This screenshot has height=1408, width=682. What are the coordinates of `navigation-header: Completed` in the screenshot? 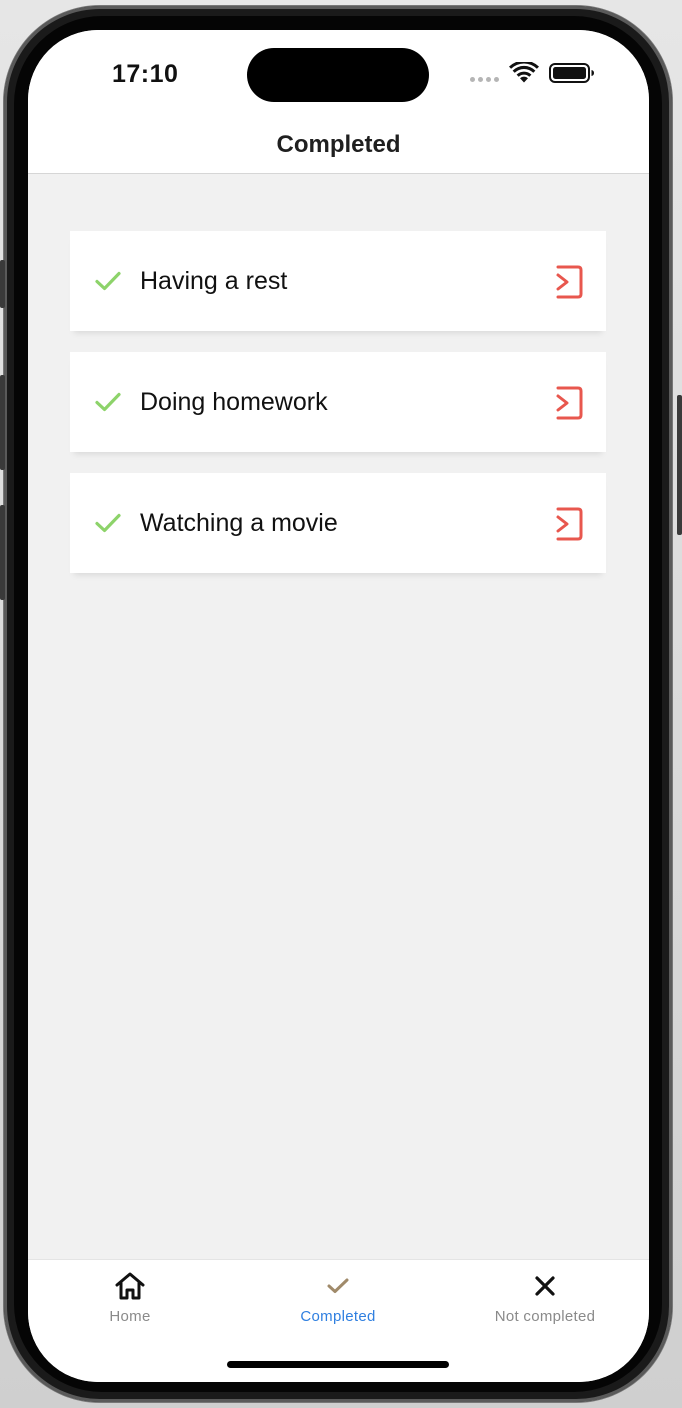 It's located at (338, 152).